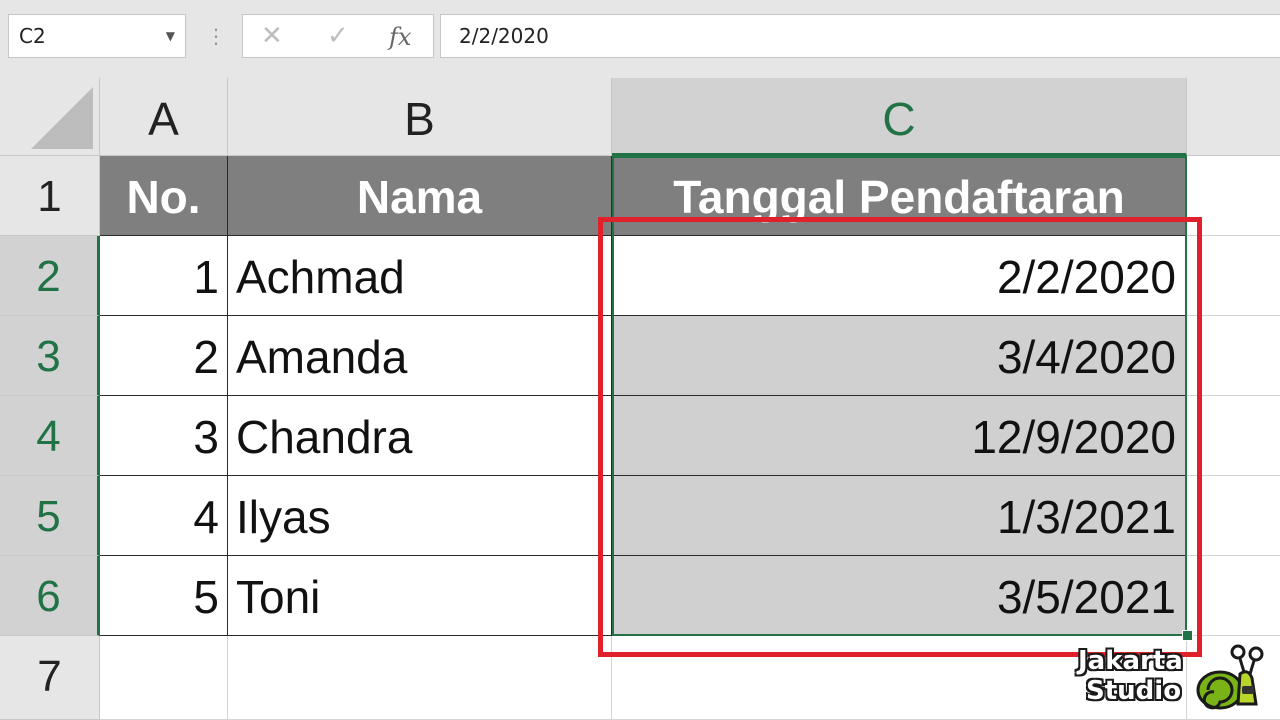 This screenshot has height=720, width=1280. What do you see at coordinates (420, 516) in the screenshot?
I see `table-row-nama: Ilyas` at bounding box center [420, 516].